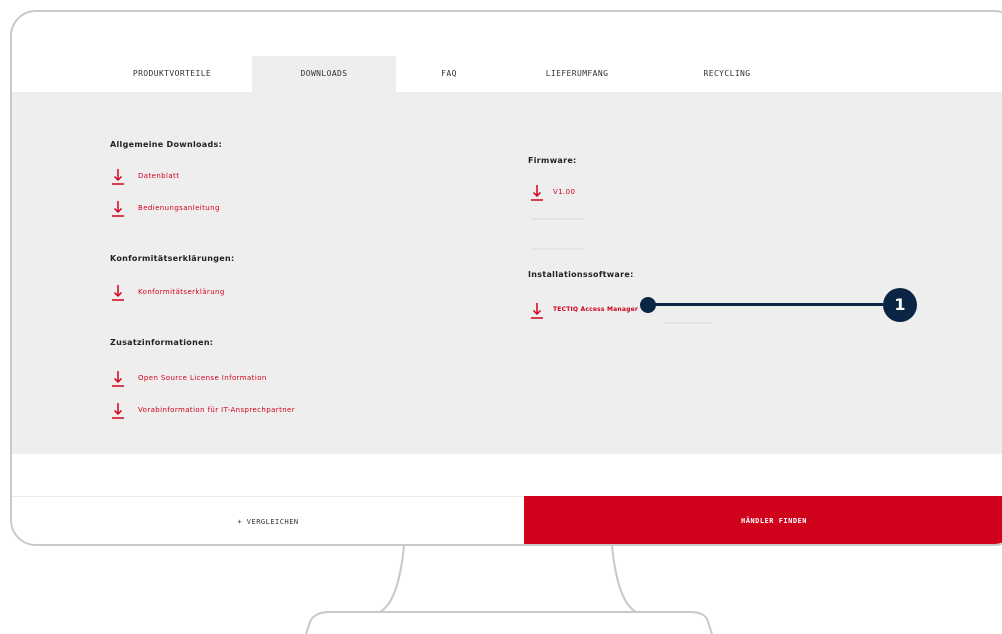 The width and height of the screenshot is (1002, 634). I want to click on action-bar: + VERGLEICHEN HÄNDLER FINDEN, so click(507, 520).